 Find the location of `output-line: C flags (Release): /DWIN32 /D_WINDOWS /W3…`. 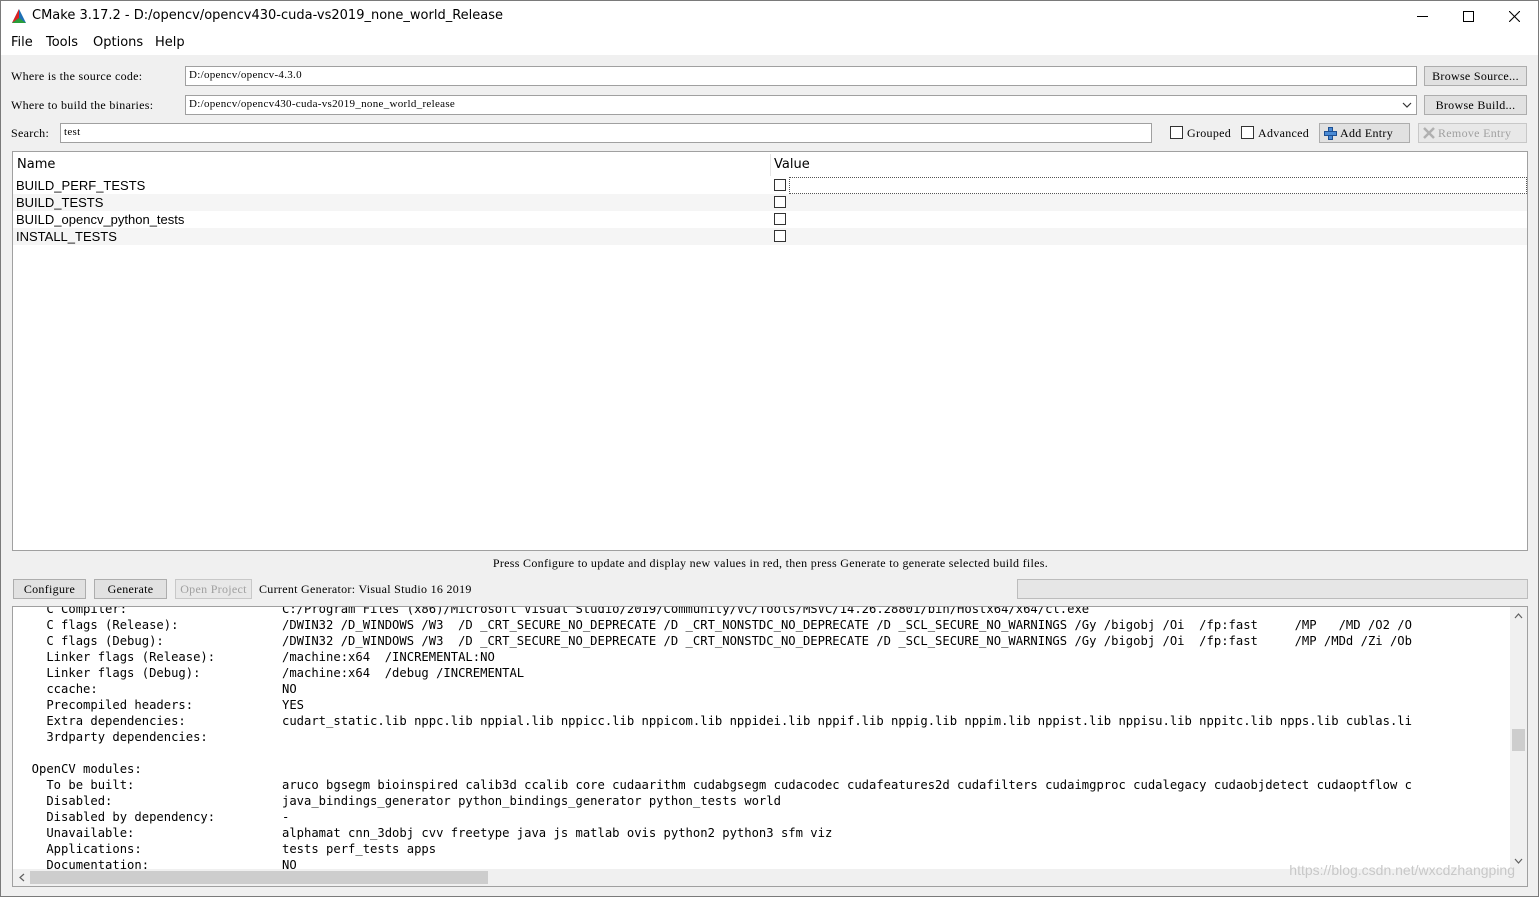

output-line: C flags (Release): /DWIN32 /D_WINDOWS /W3… is located at coordinates (763, 625).